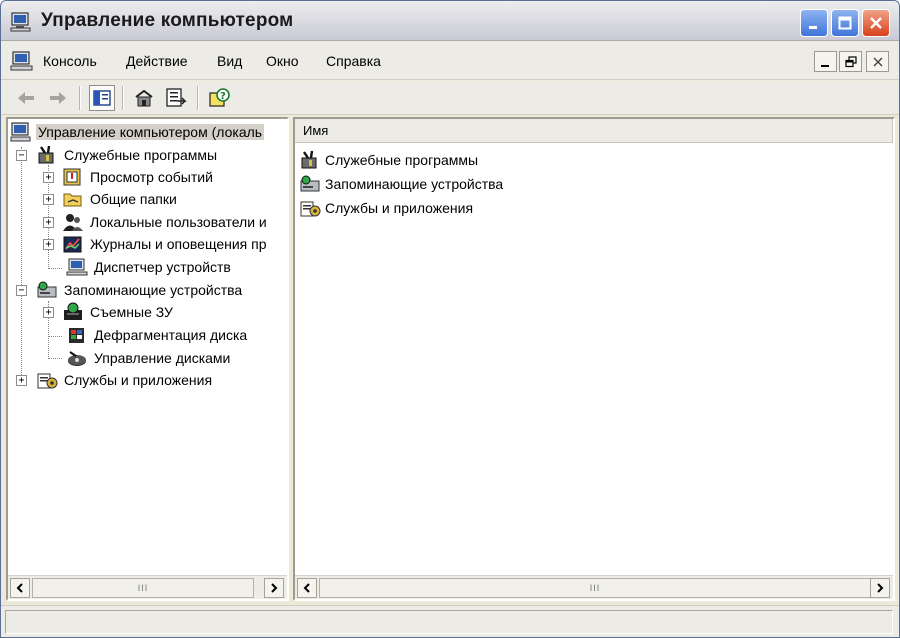 The image size is (900, 638). What do you see at coordinates (72, 200) in the screenshot?
I see `shared-folder-icon` at bounding box center [72, 200].